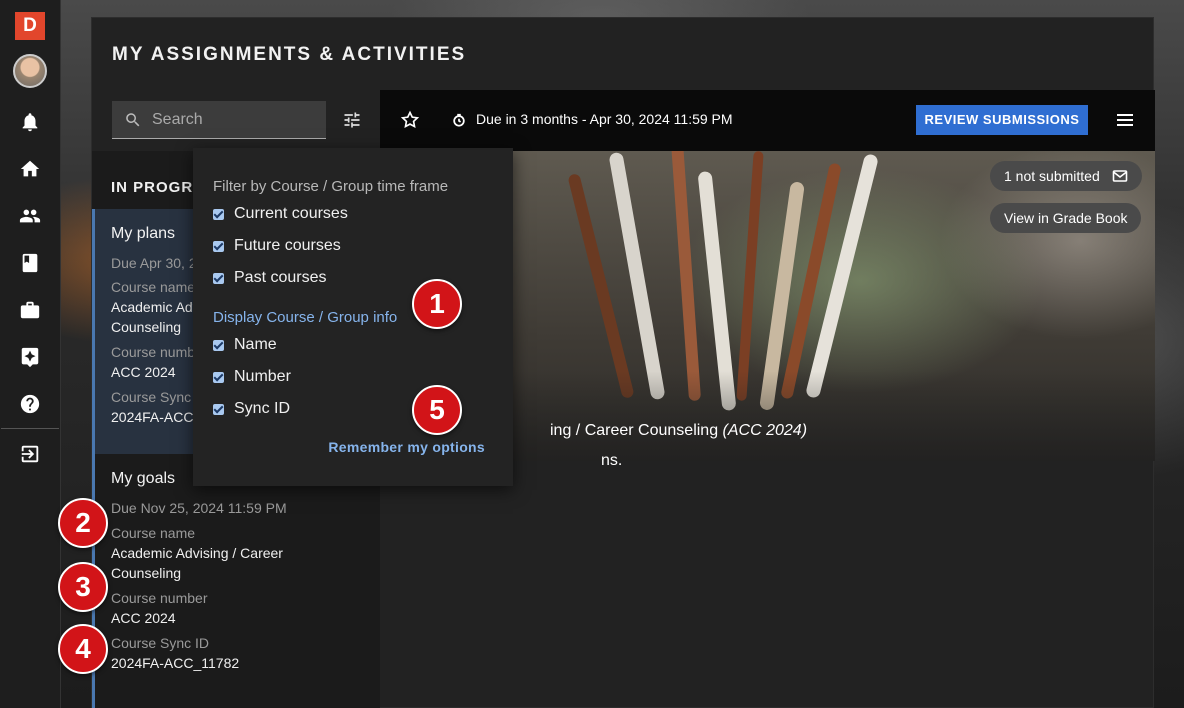 This screenshot has height=708, width=1184. Describe the element at coordinates (287, 245) in the screenshot. I see `checkbox-label: Future courses` at that location.